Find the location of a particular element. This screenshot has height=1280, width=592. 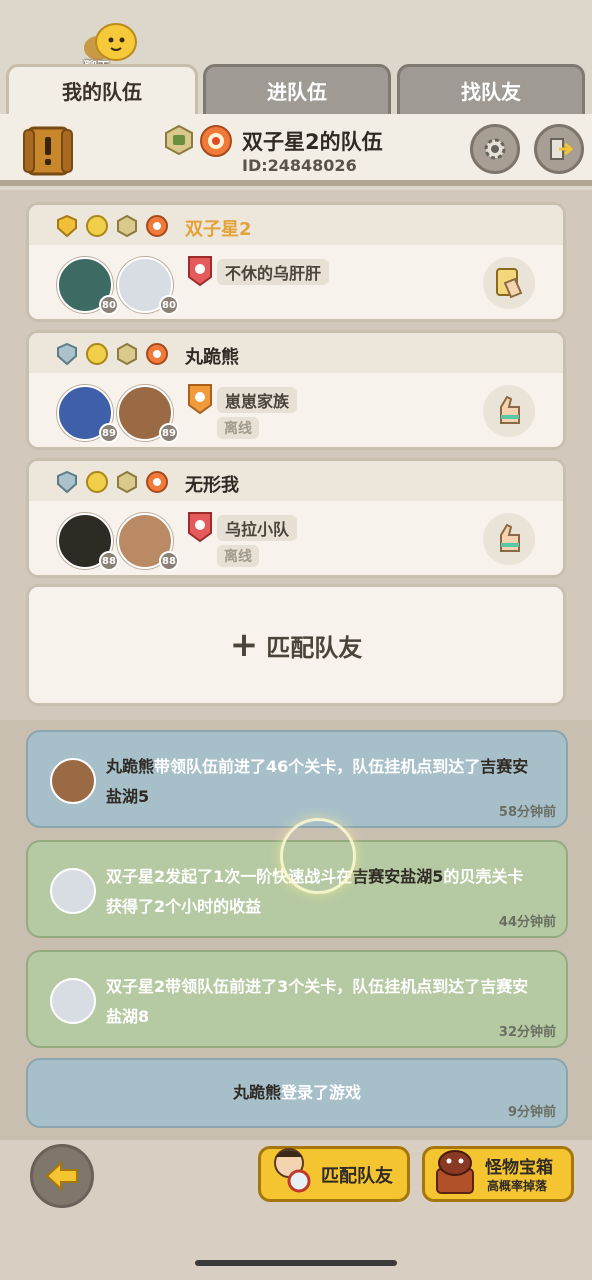

log-time: 9分钟前 is located at coordinates (531, 1112).